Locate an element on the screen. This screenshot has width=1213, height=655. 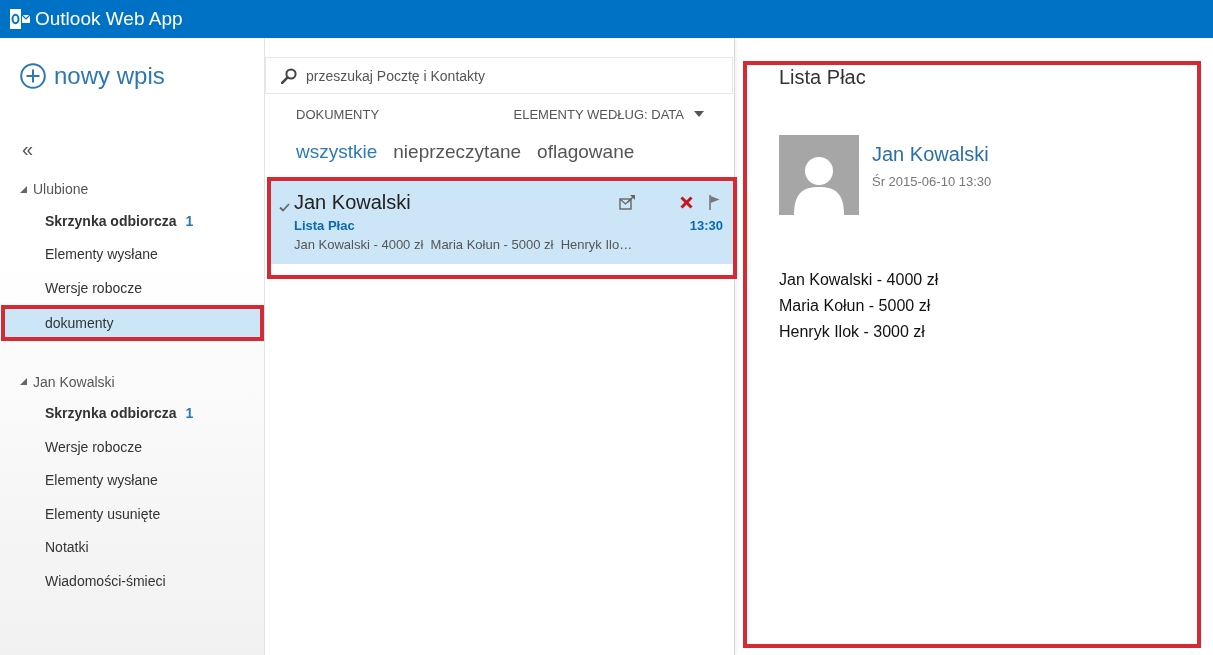
reading-date: Śr 2015-06-10 13:30 is located at coordinates (932, 182).